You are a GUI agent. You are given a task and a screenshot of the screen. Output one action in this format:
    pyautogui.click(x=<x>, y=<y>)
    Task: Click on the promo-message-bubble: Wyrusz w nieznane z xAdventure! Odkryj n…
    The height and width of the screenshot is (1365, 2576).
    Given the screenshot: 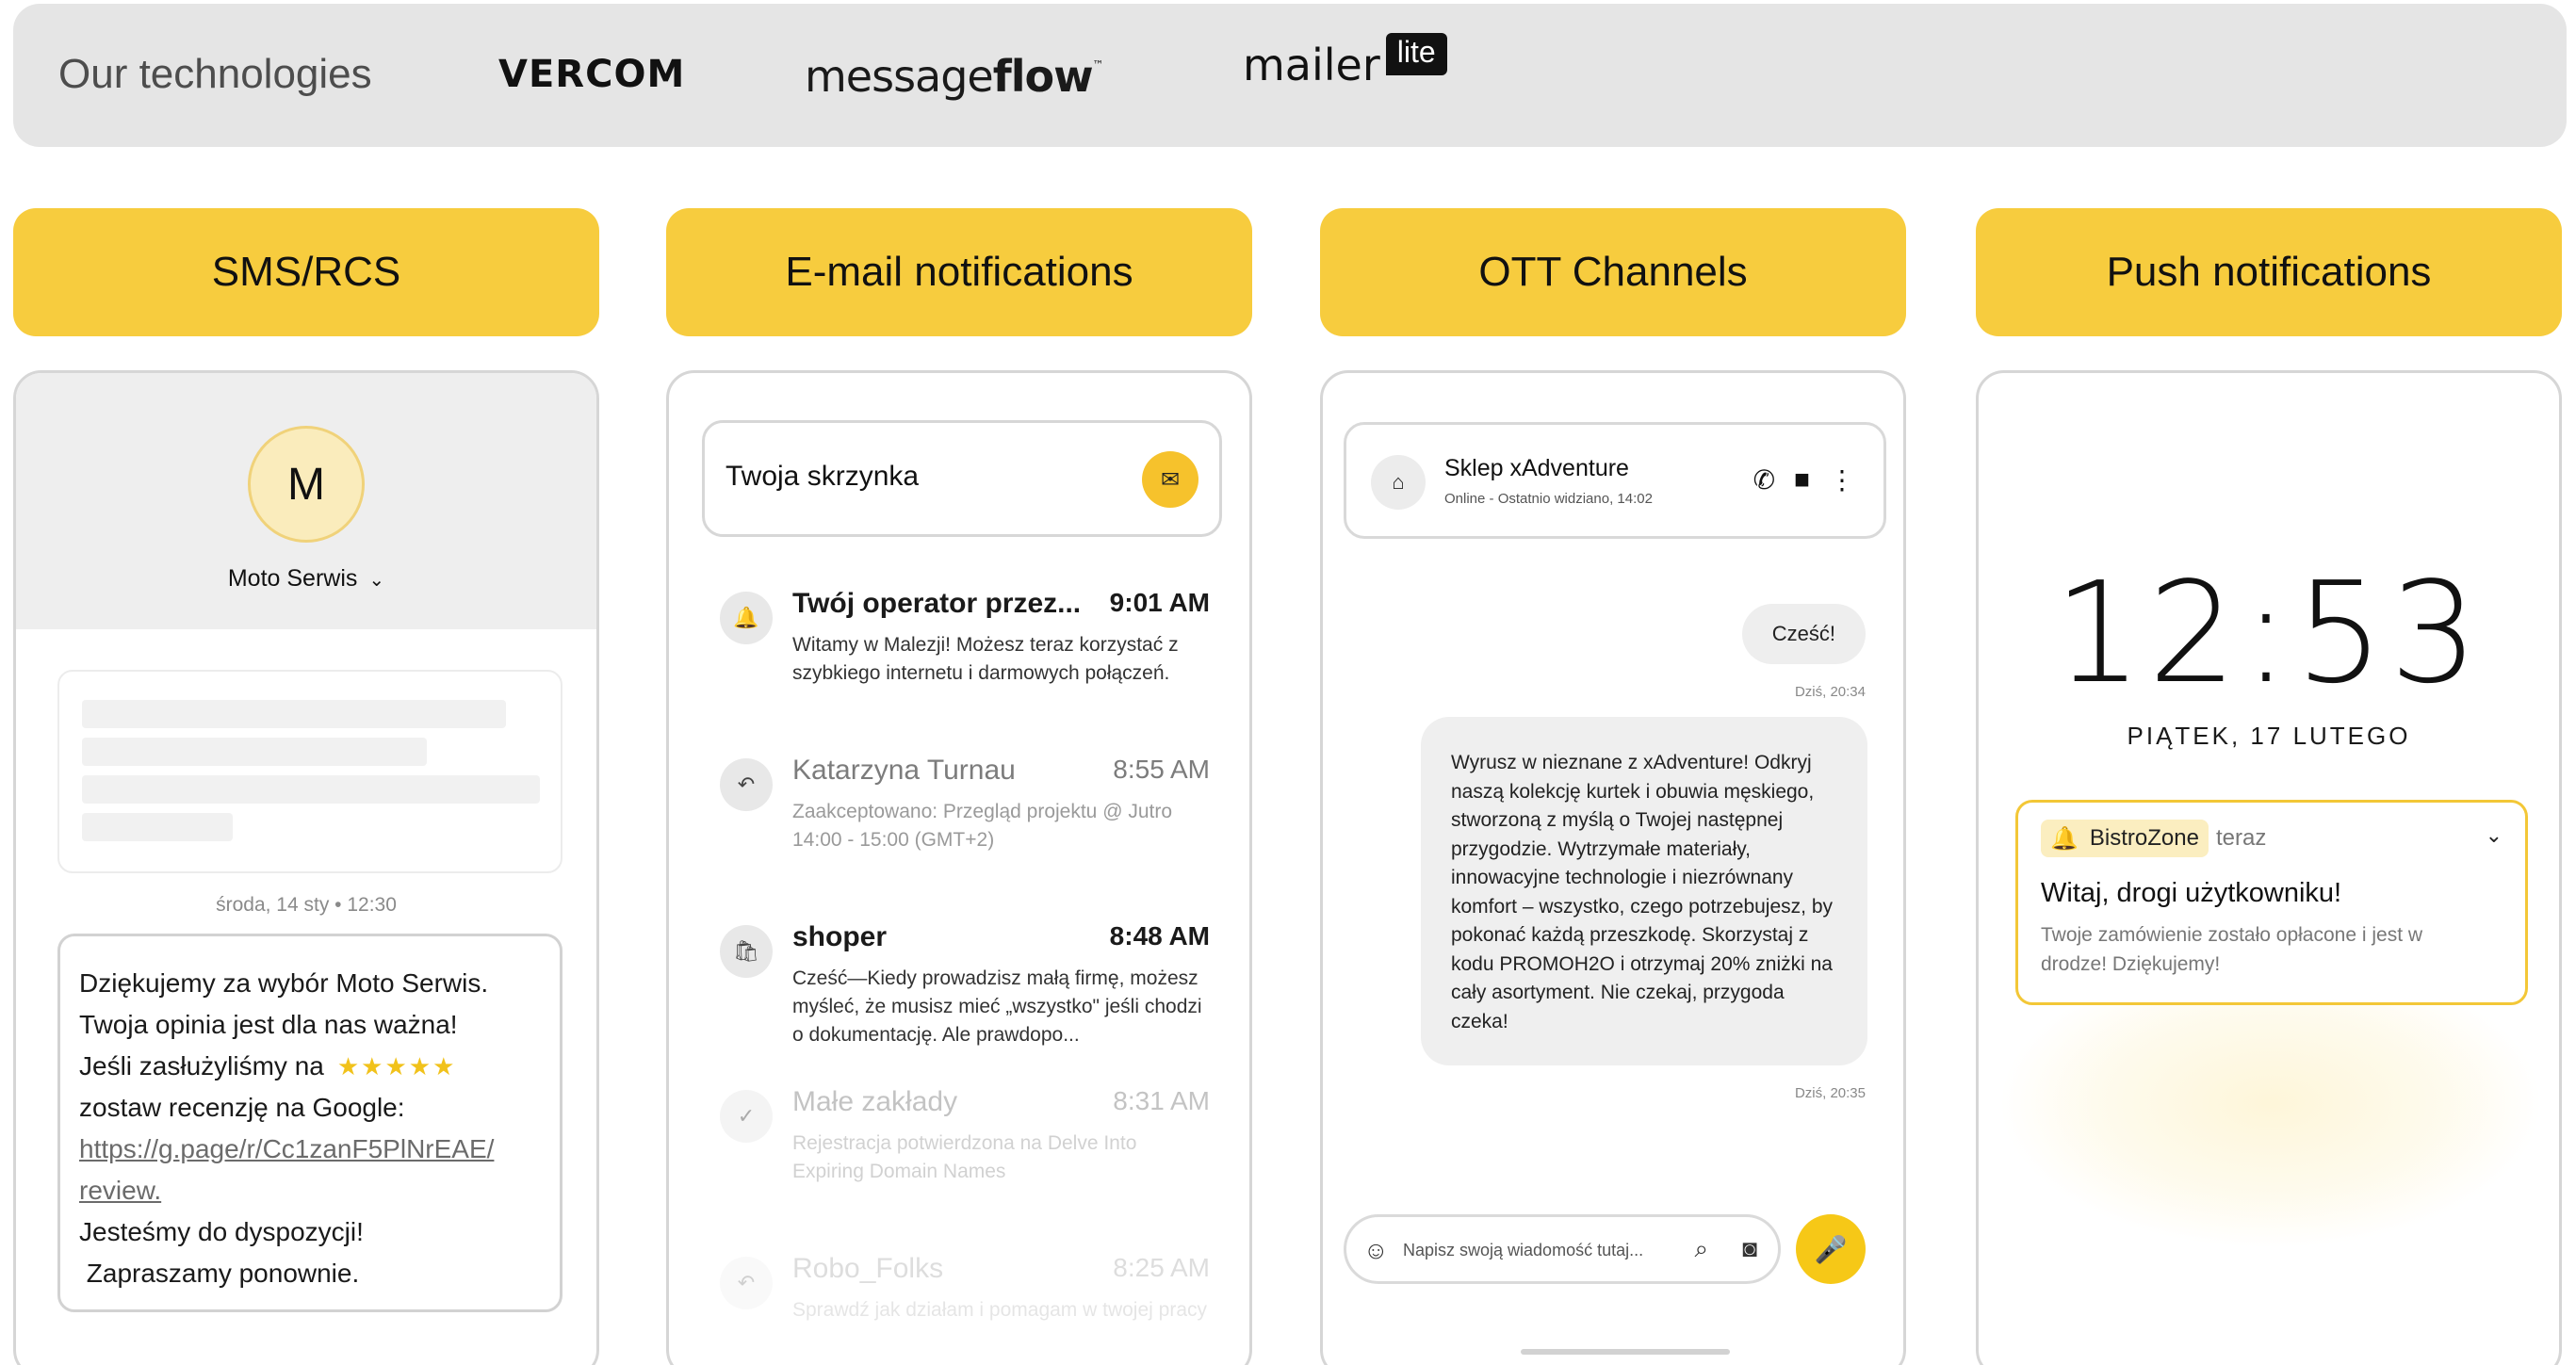 What is the action you would take?
    pyautogui.click(x=1644, y=891)
    